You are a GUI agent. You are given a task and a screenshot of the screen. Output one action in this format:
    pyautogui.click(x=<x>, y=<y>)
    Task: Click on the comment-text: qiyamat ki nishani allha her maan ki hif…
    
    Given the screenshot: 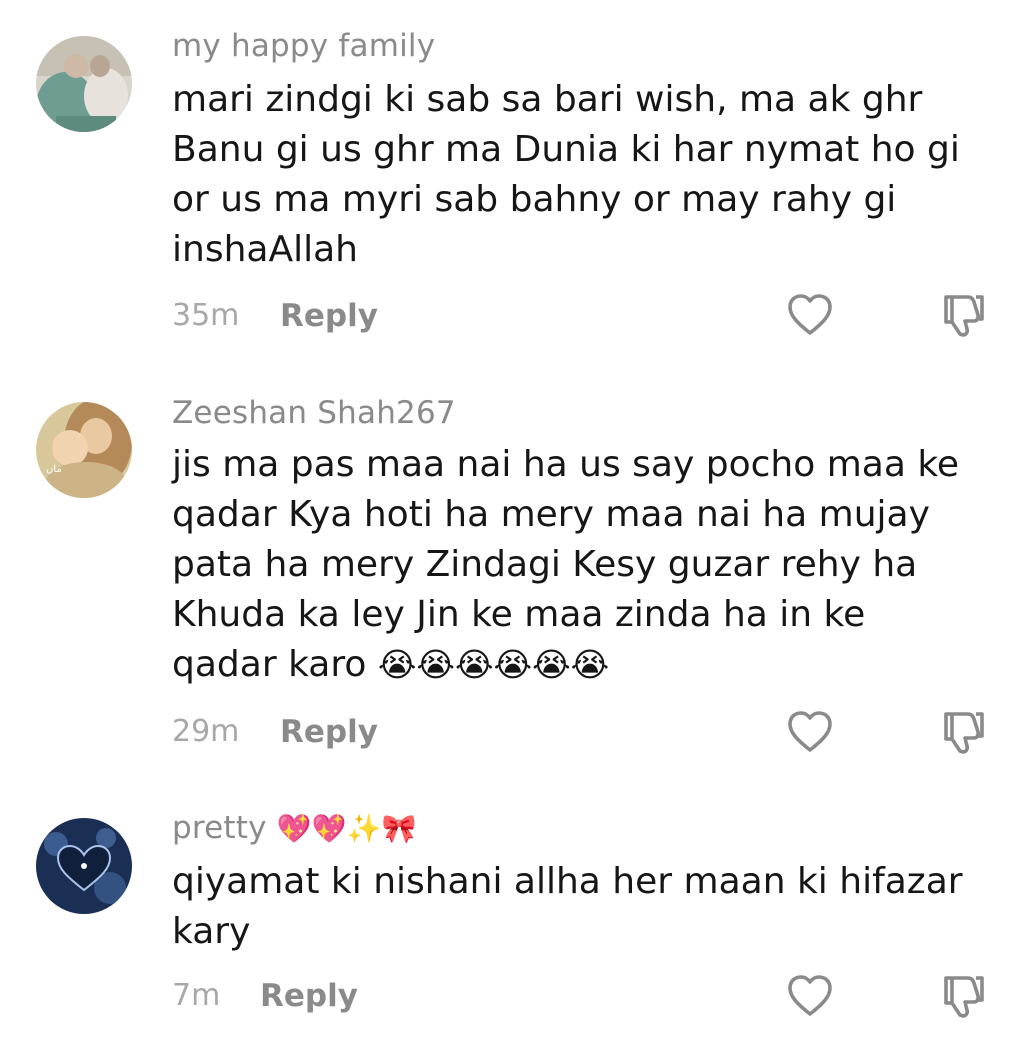 What is the action you would take?
    pyautogui.click(x=567, y=906)
    